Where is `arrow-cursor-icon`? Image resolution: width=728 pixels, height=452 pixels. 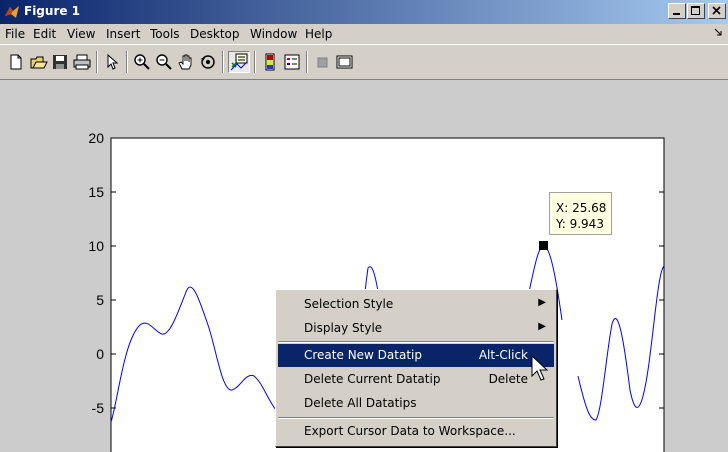
arrow-cursor-icon is located at coordinates (113, 61).